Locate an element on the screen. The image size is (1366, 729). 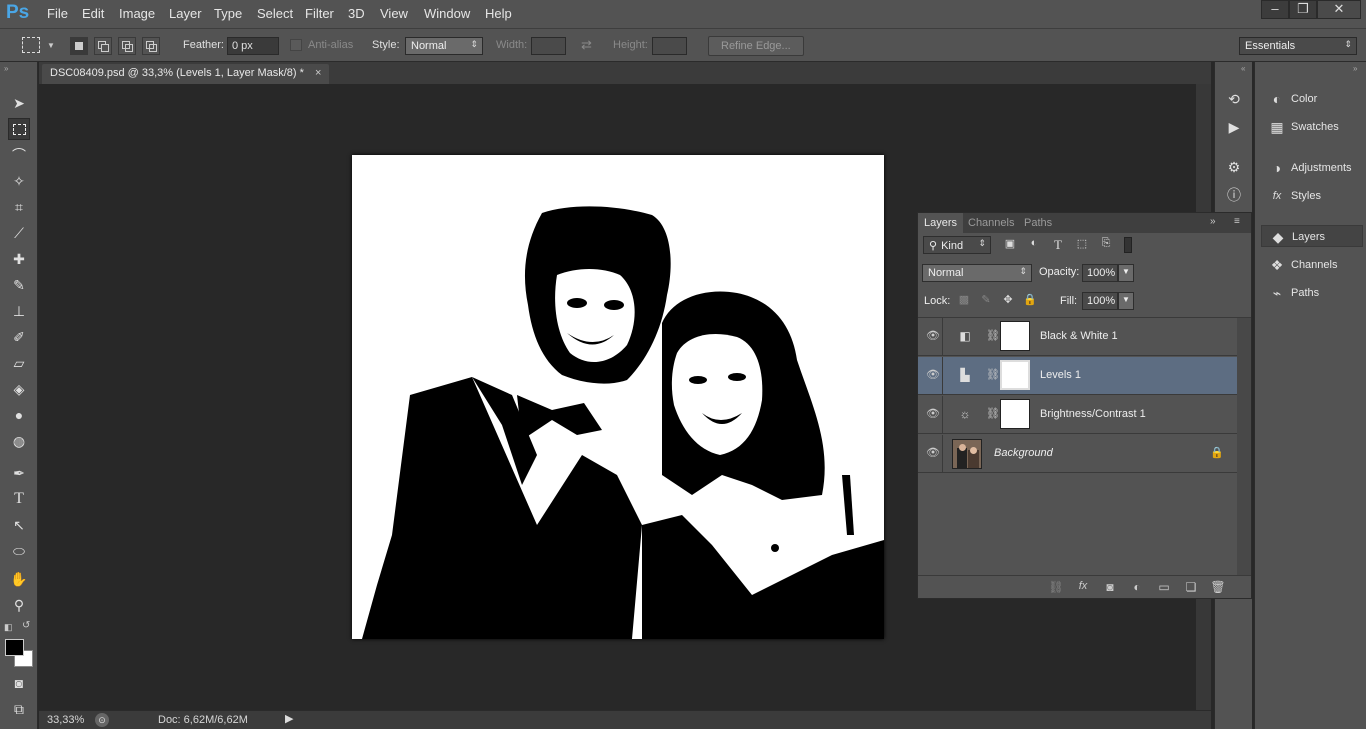
zoom-level: 33,33% is located at coordinates (65, 720).